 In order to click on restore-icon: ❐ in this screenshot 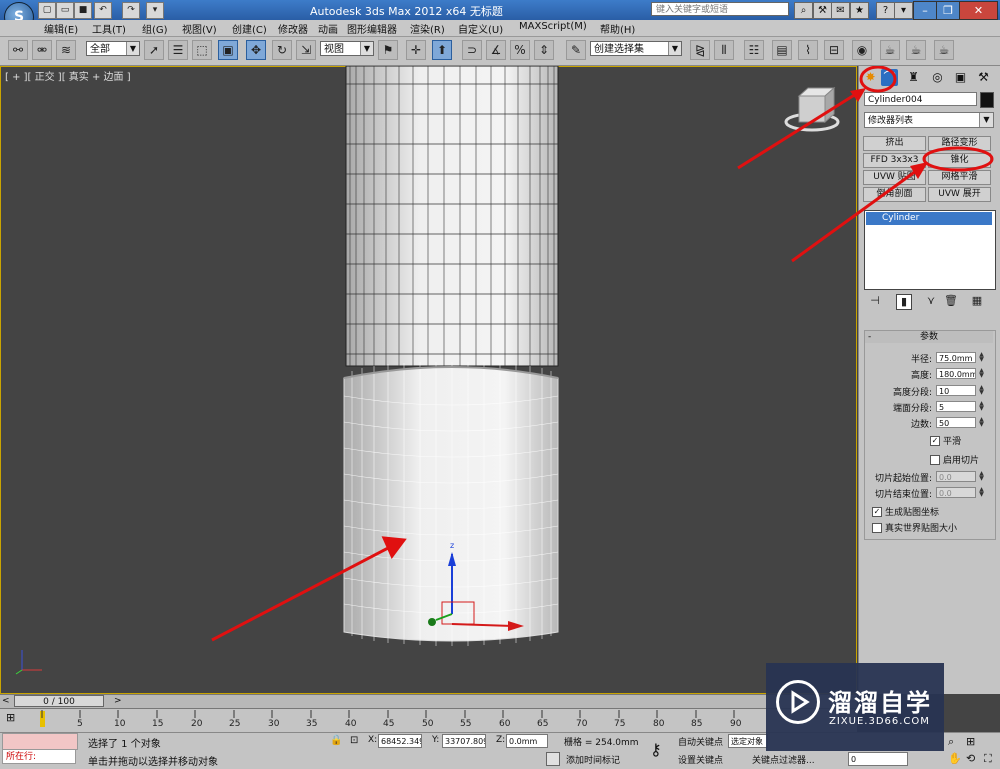, I will do `click(948, 10)`.